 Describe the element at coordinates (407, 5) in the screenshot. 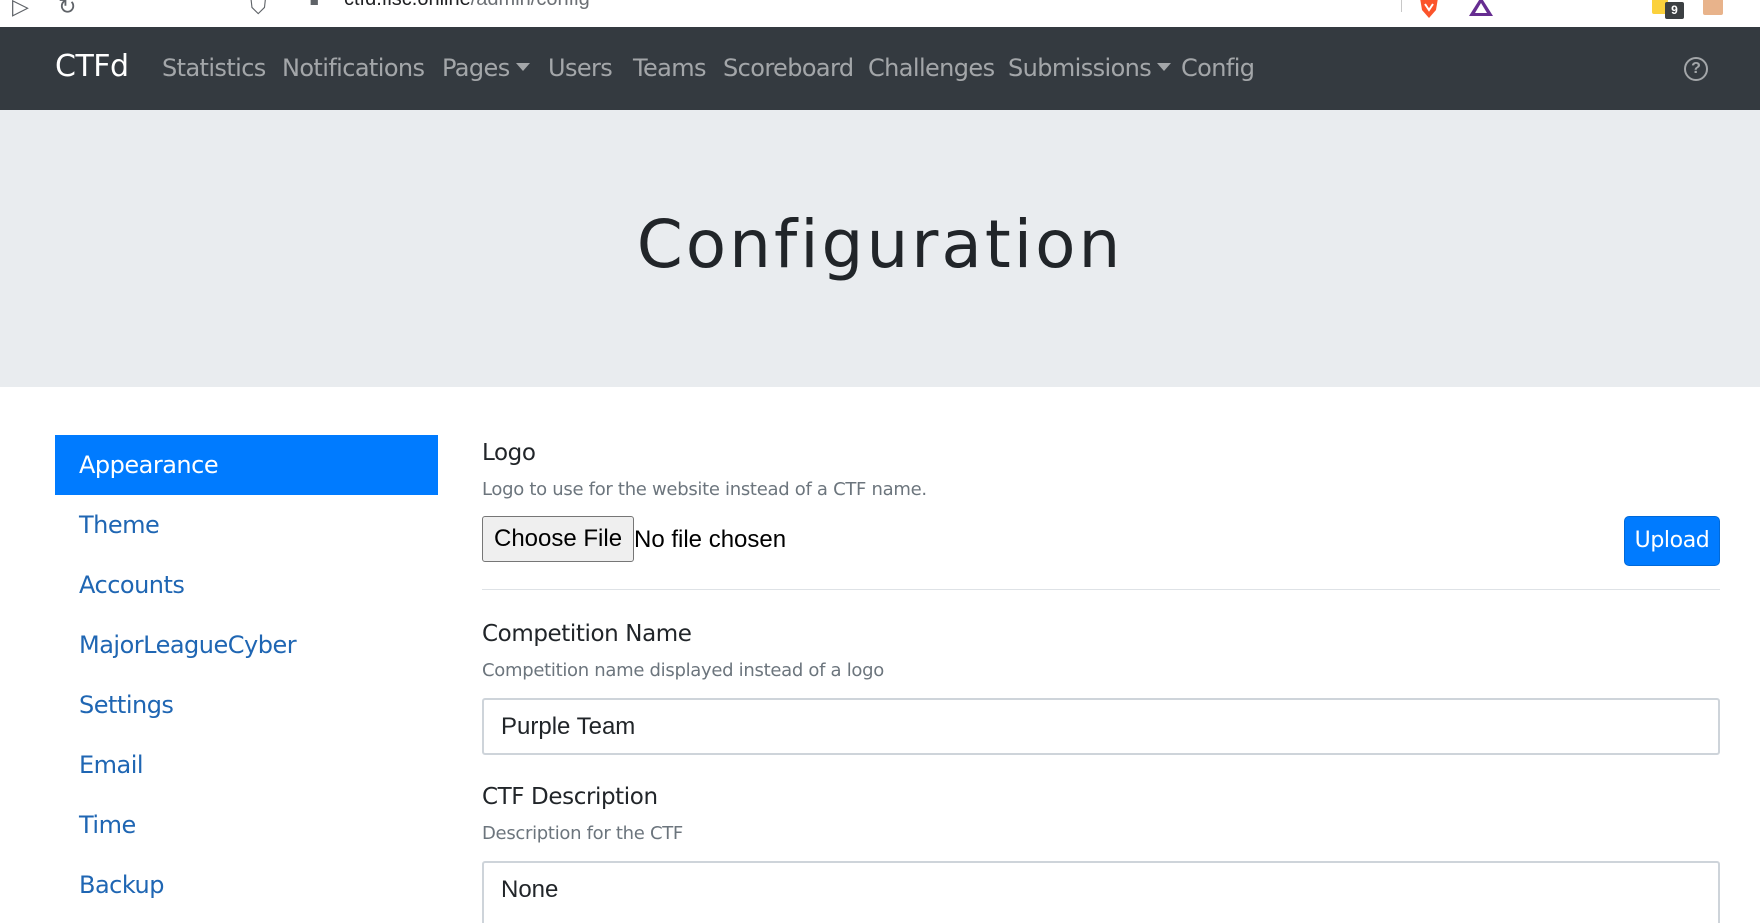

I see `url-host: ctfd.fisc.online` at that location.